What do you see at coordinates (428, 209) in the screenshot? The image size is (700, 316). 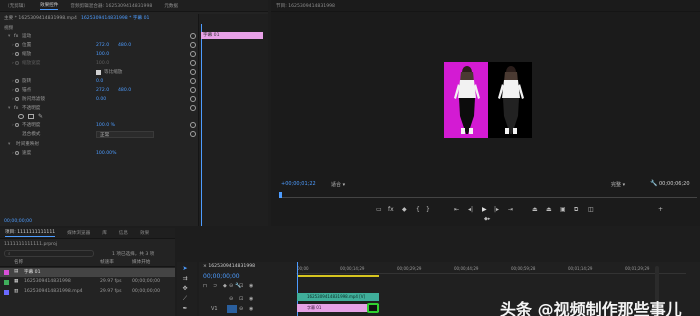 I see `mark-out-icon: }` at bounding box center [428, 209].